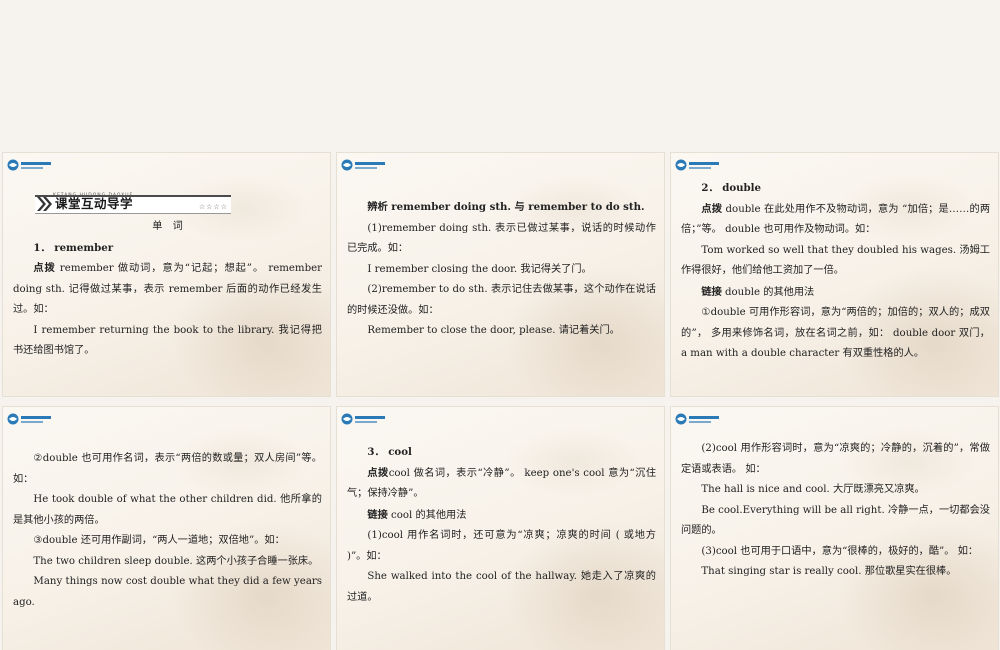 The width and height of the screenshot is (1000, 650). I want to click on banner-stars: ☆☆☆☆, so click(213, 207).